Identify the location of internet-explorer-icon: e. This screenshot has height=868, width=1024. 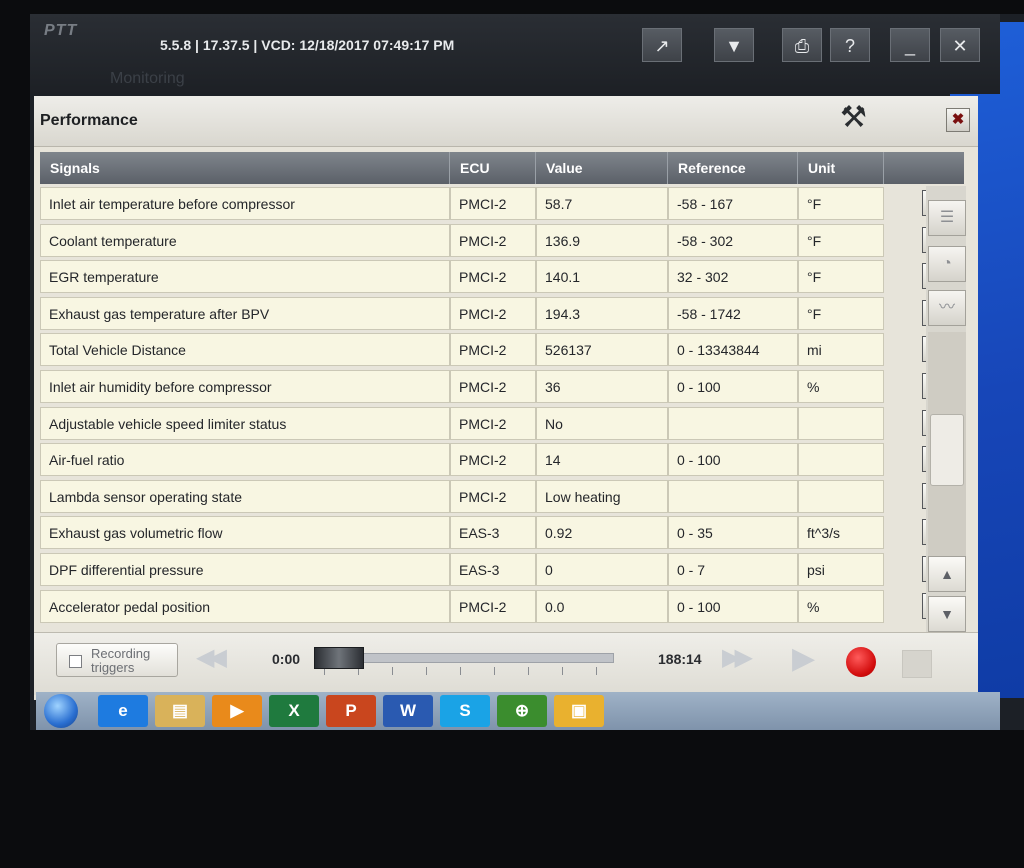
(123, 711).